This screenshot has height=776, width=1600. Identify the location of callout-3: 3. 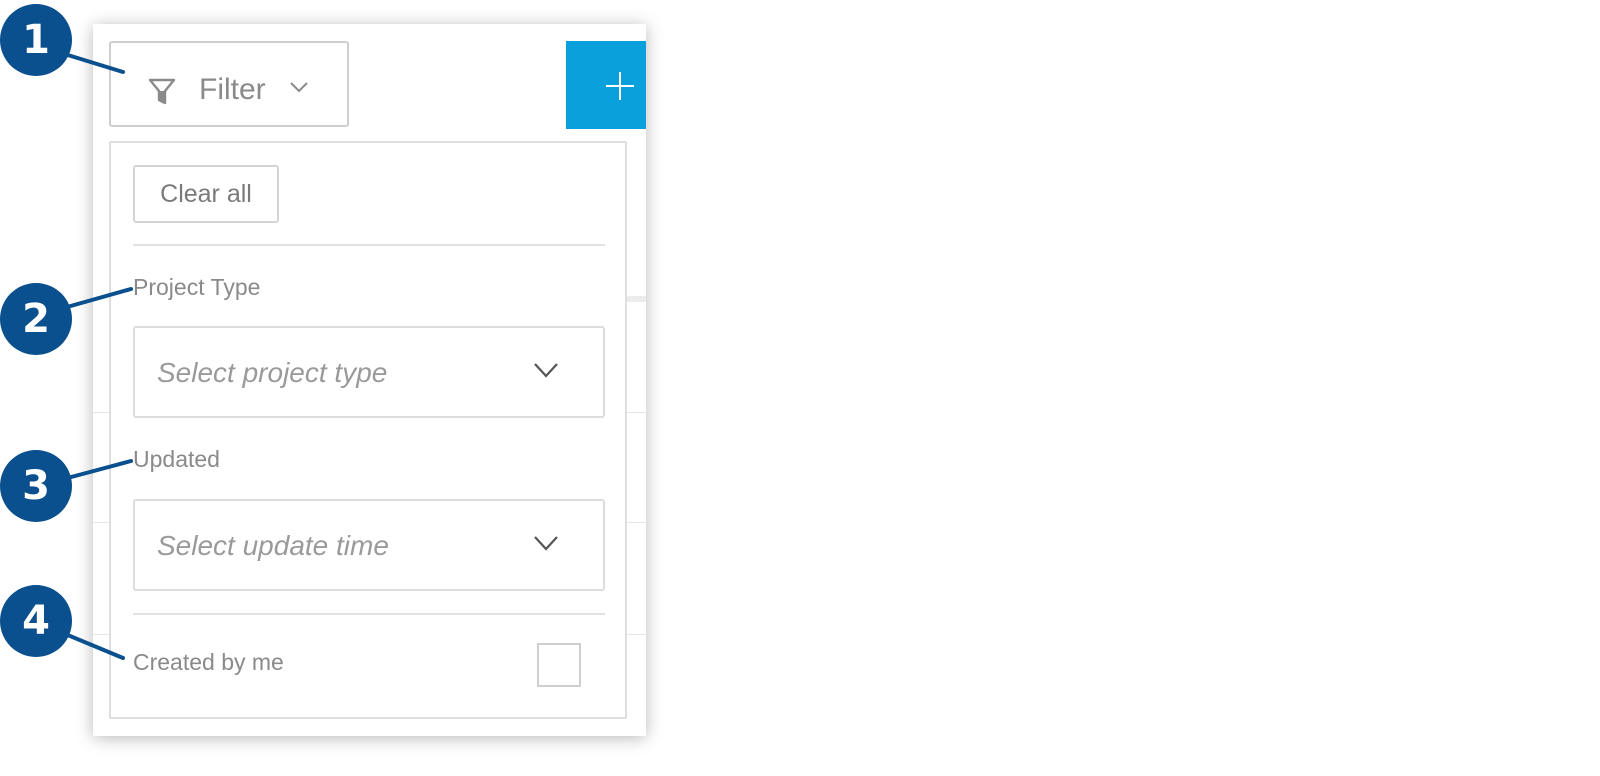
(36, 486).